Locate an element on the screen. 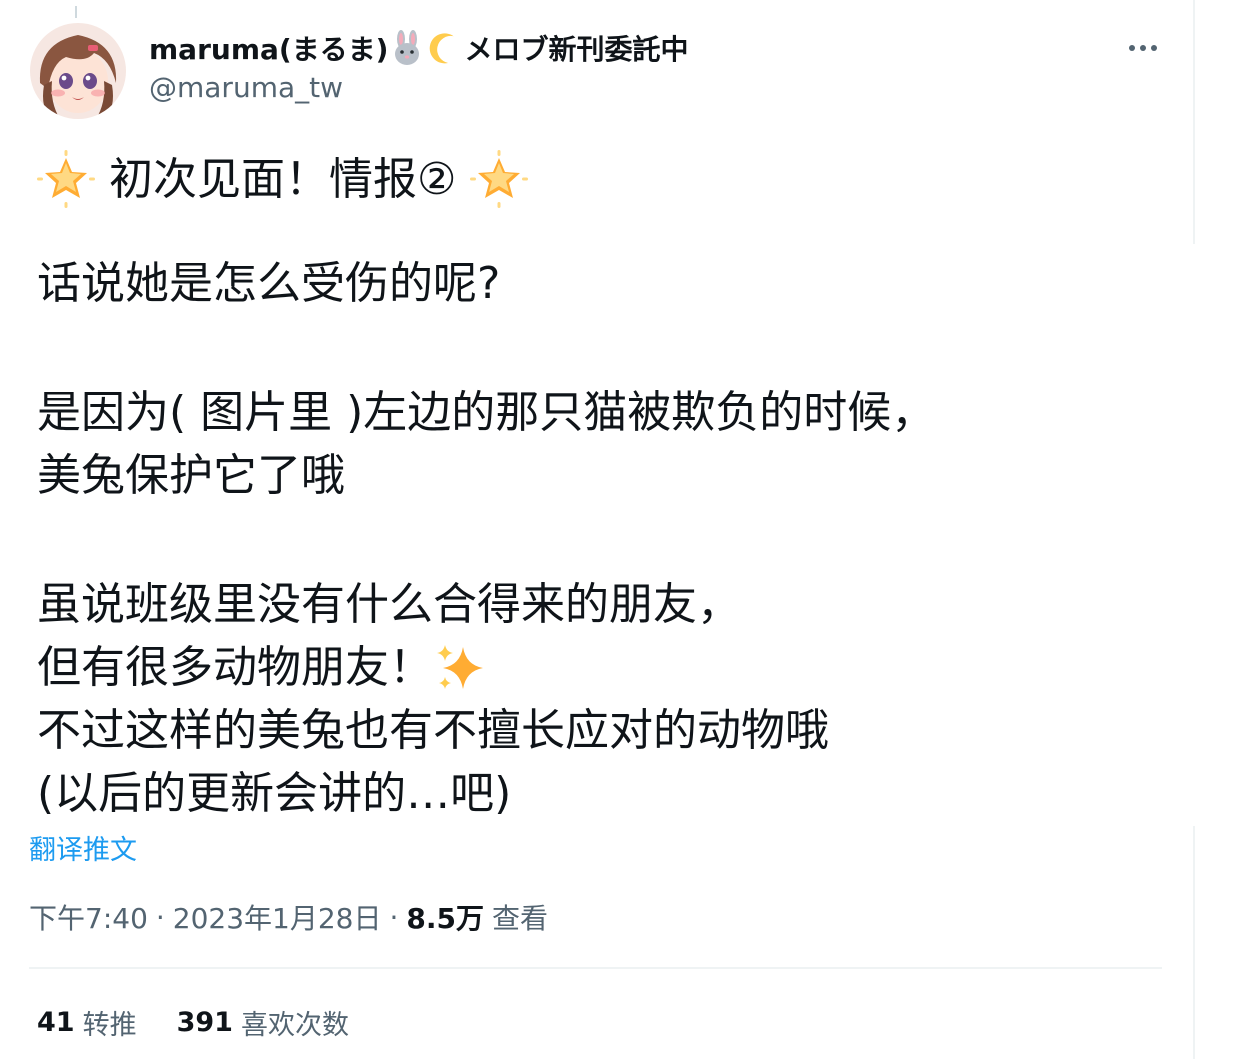 The height and width of the screenshot is (1059, 1236). avatar-image is located at coordinates (78, 71).